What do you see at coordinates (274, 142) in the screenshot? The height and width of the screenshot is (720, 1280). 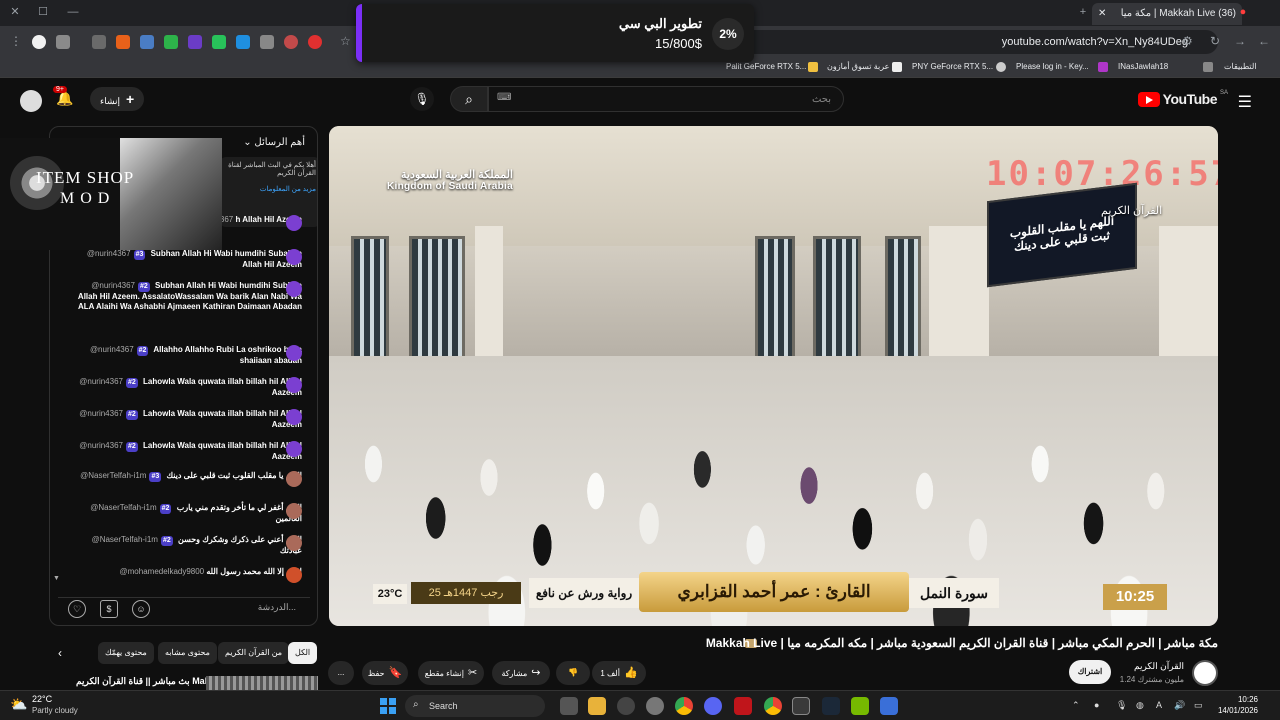 I see `chat-mode-selector: ⌄ أهم الرسائل` at bounding box center [274, 142].